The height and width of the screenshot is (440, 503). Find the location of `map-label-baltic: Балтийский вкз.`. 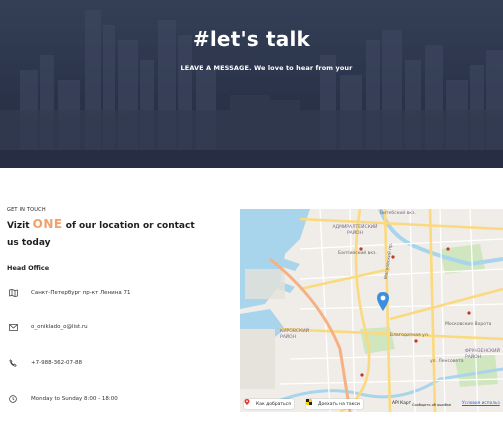

map-label-baltic: Балтийский вкз. is located at coordinates (357, 253).